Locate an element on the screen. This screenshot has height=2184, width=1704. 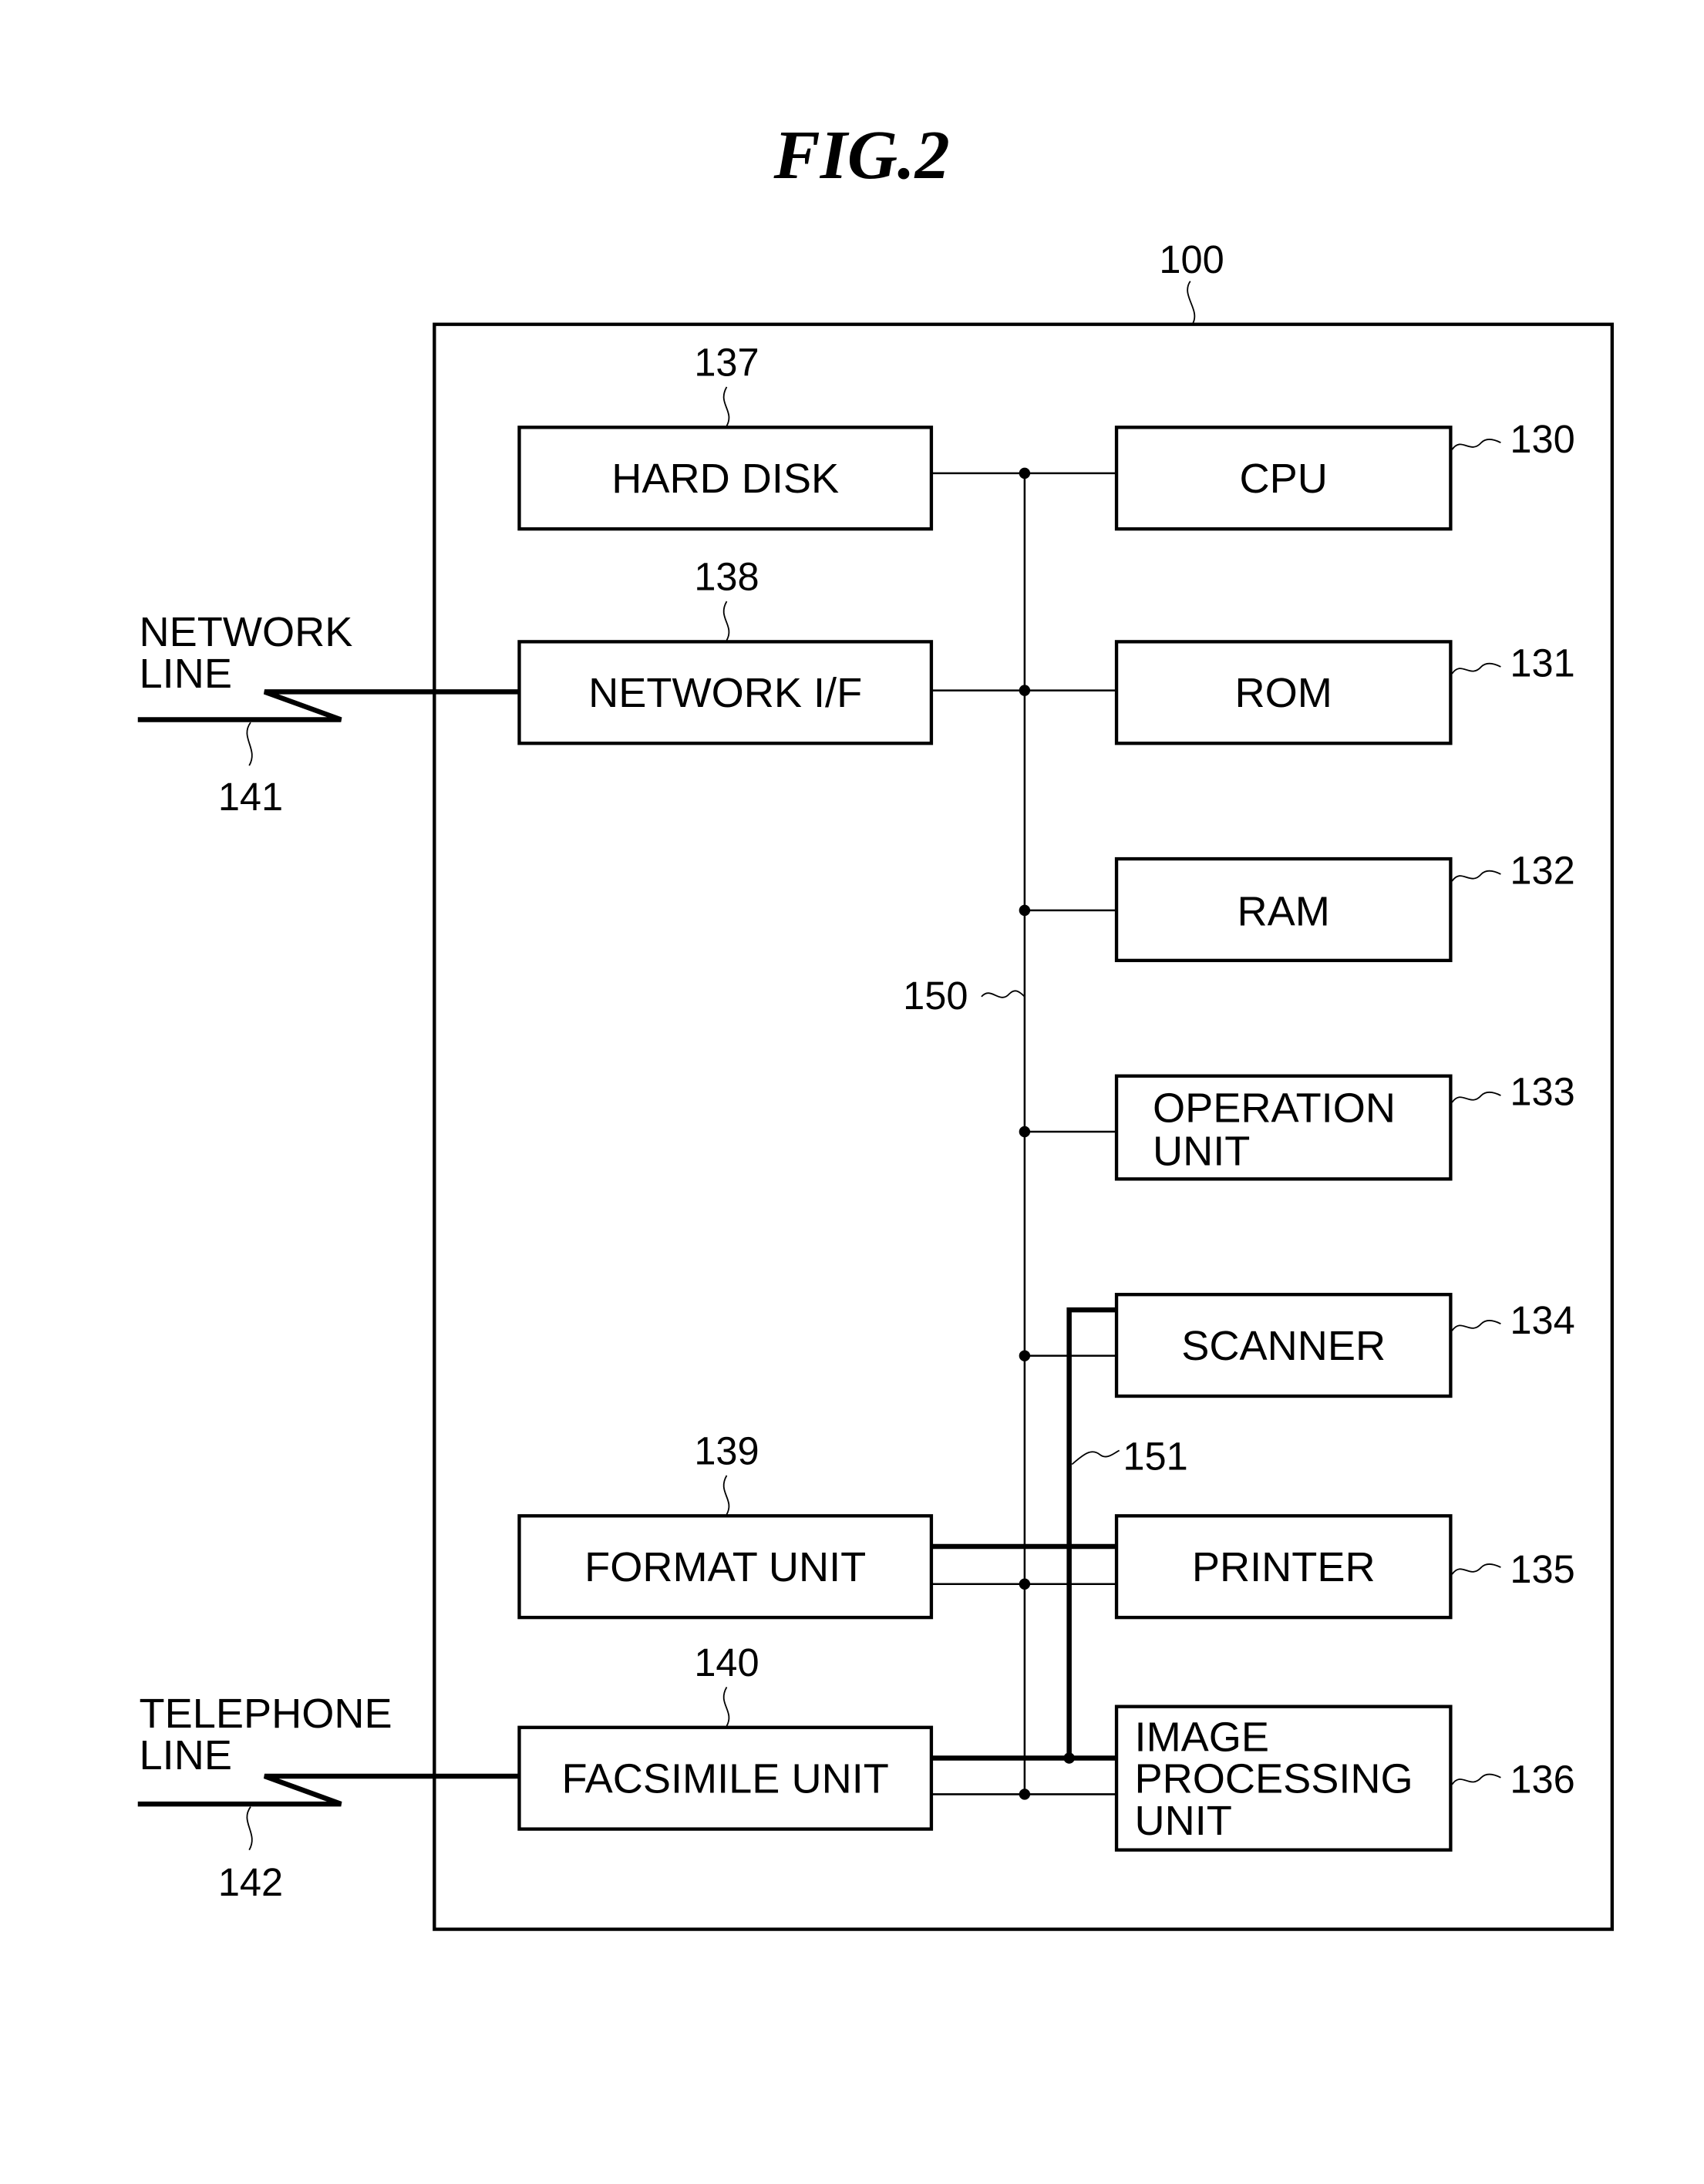
printer-label: PRINTER is located at coordinates (1284, 1567).